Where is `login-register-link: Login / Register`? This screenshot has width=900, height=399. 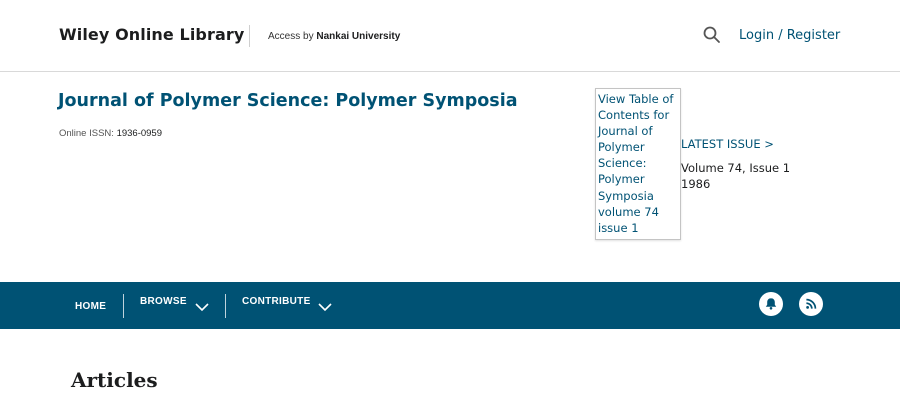 login-register-link: Login / Register is located at coordinates (789, 35).